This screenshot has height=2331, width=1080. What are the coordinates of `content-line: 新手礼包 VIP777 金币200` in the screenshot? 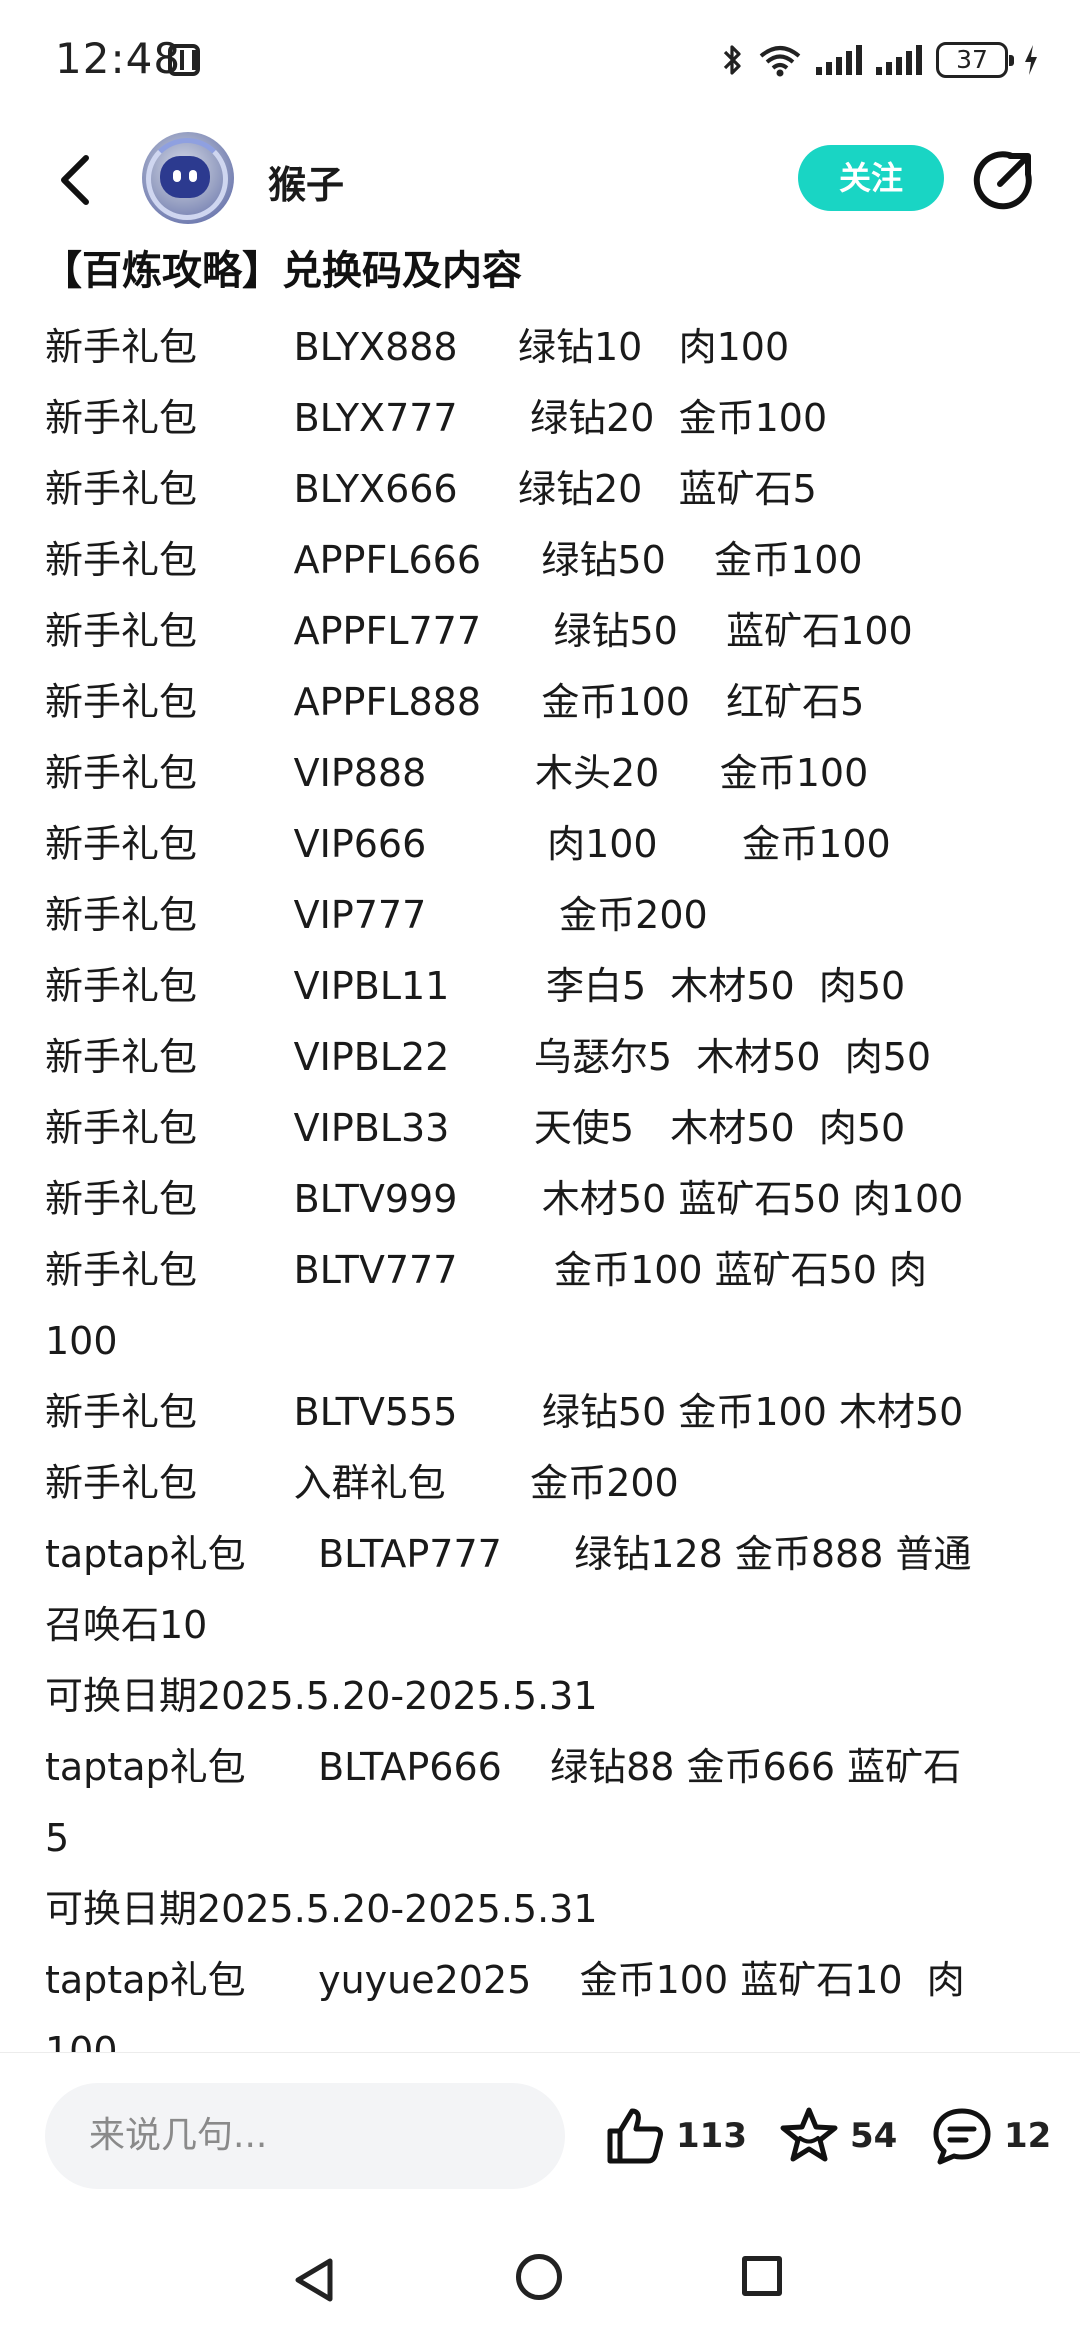 It's located at (376, 915).